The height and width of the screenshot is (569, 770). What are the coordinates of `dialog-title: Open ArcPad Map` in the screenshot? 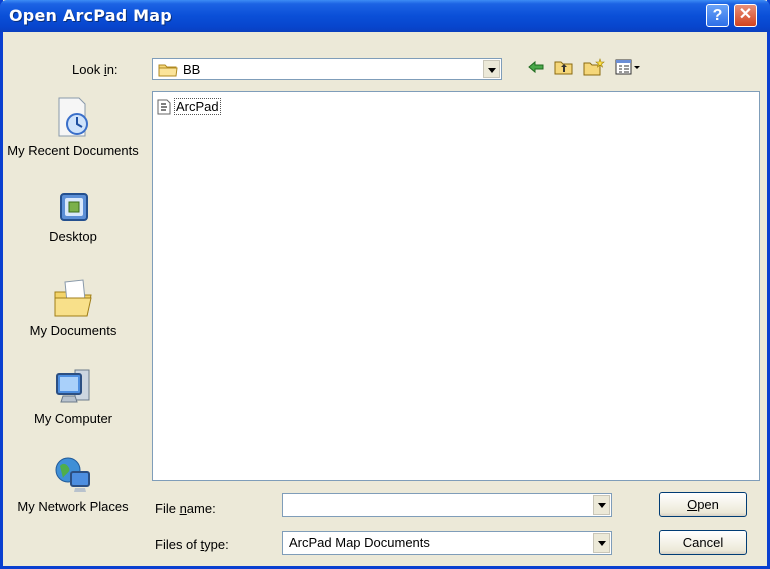 It's located at (90, 15).